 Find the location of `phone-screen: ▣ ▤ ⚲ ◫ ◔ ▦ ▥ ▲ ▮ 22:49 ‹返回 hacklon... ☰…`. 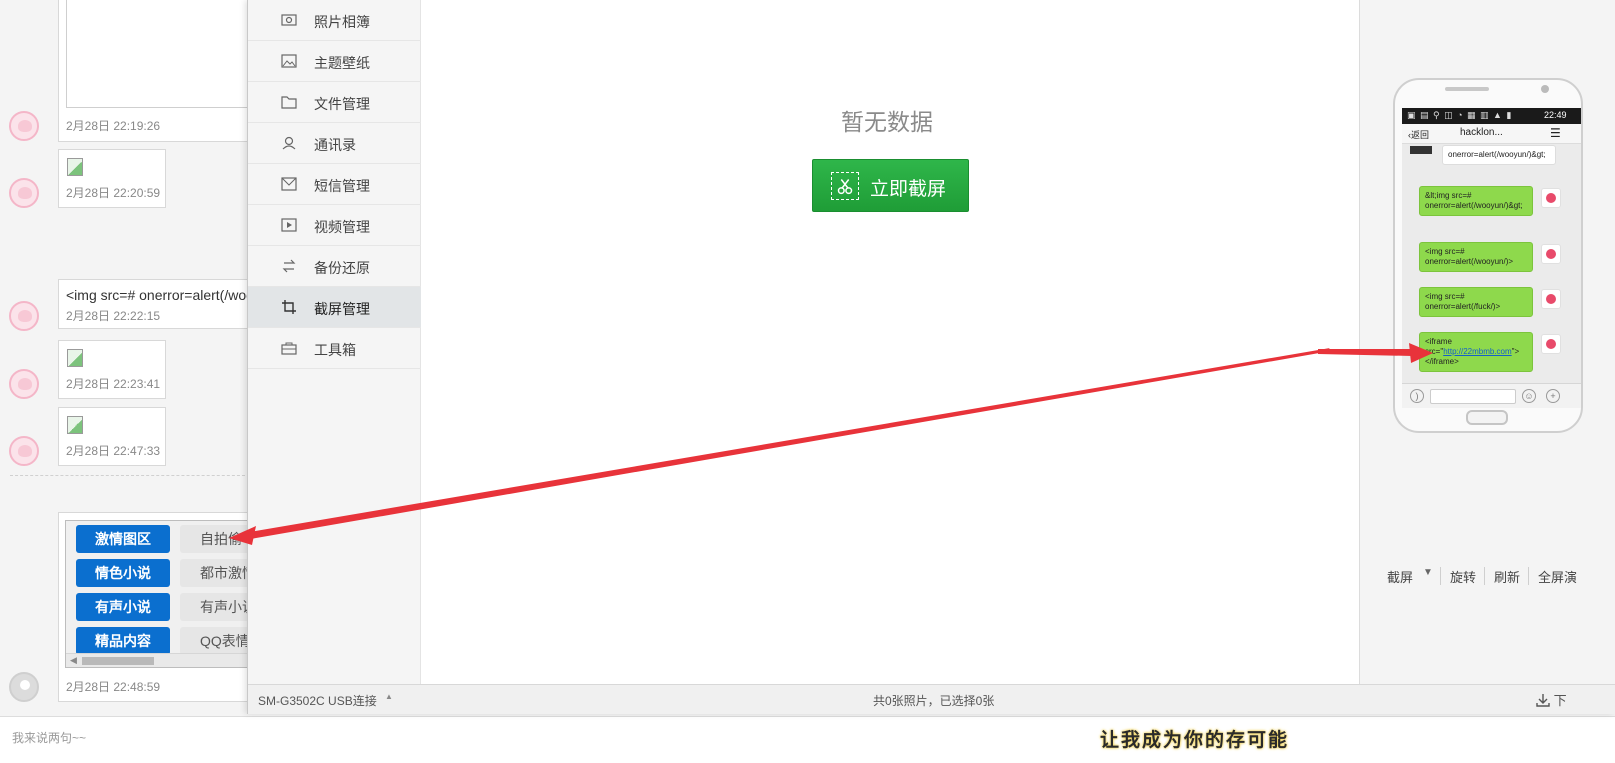

phone-screen: ▣ ▤ ⚲ ◫ ◔ ▦ ▥ ▲ ▮ 22:49 ‹返回 hacklon... ☰… is located at coordinates (1491, 258).